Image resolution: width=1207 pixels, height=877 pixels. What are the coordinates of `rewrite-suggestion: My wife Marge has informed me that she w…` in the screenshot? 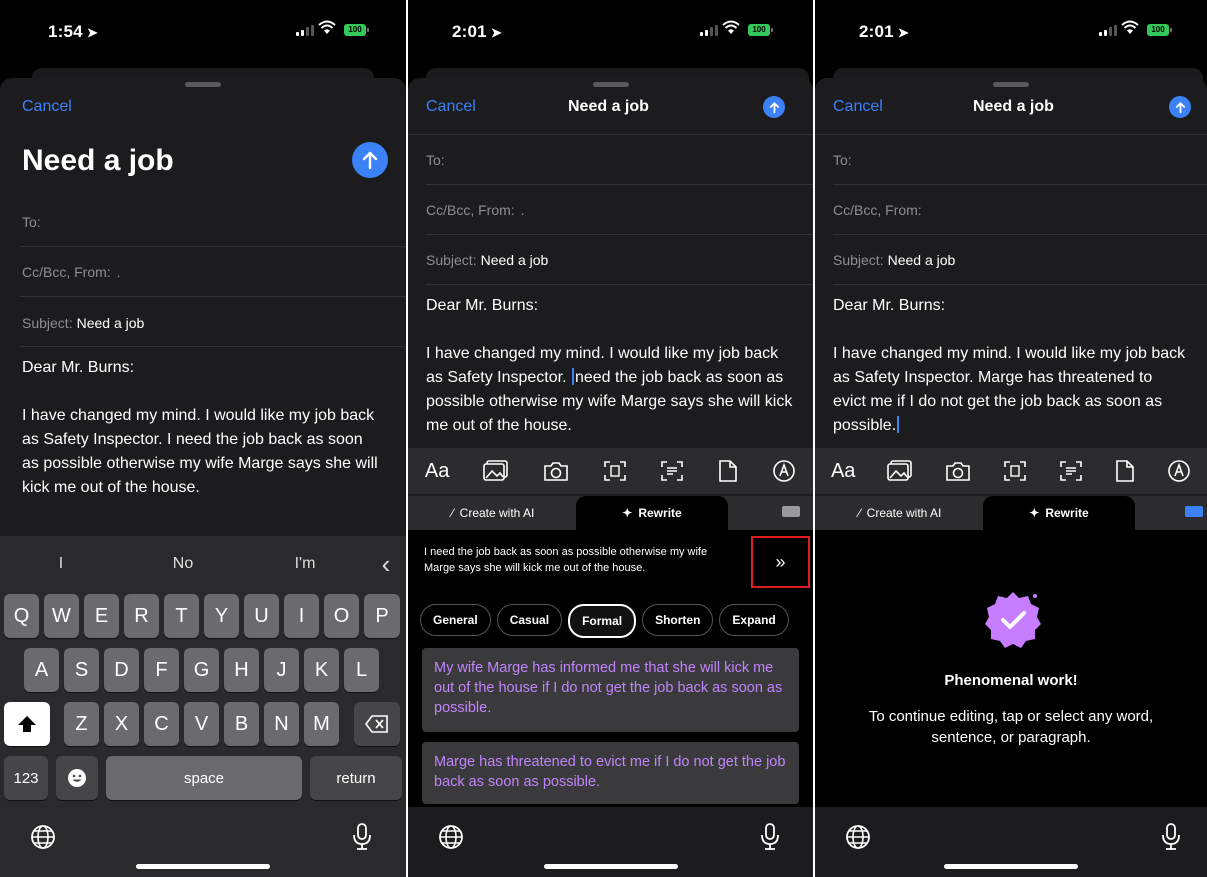 It's located at (610, 690).